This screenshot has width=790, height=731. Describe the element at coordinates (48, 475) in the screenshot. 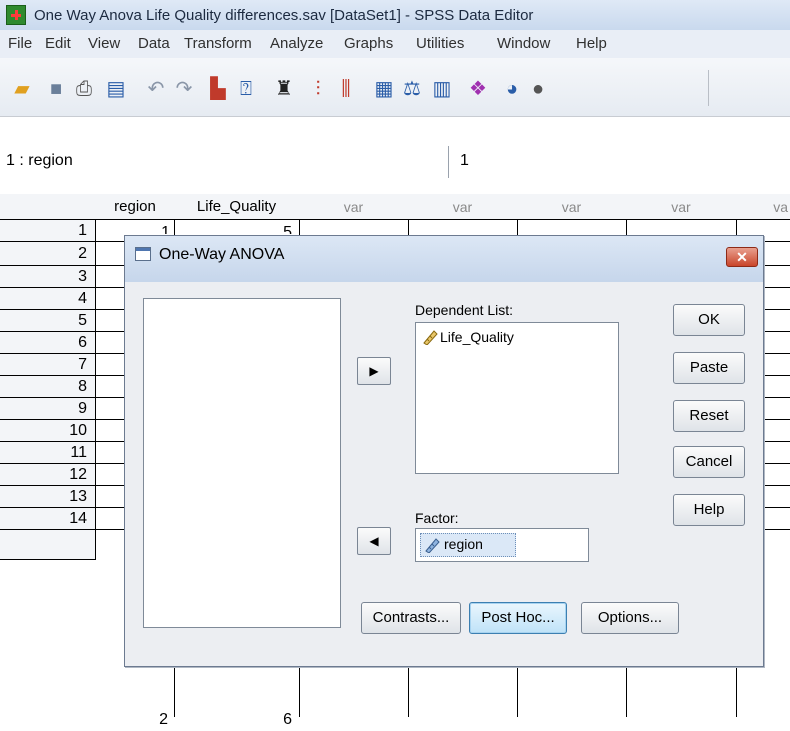

I see `row-header: 12` at that location.